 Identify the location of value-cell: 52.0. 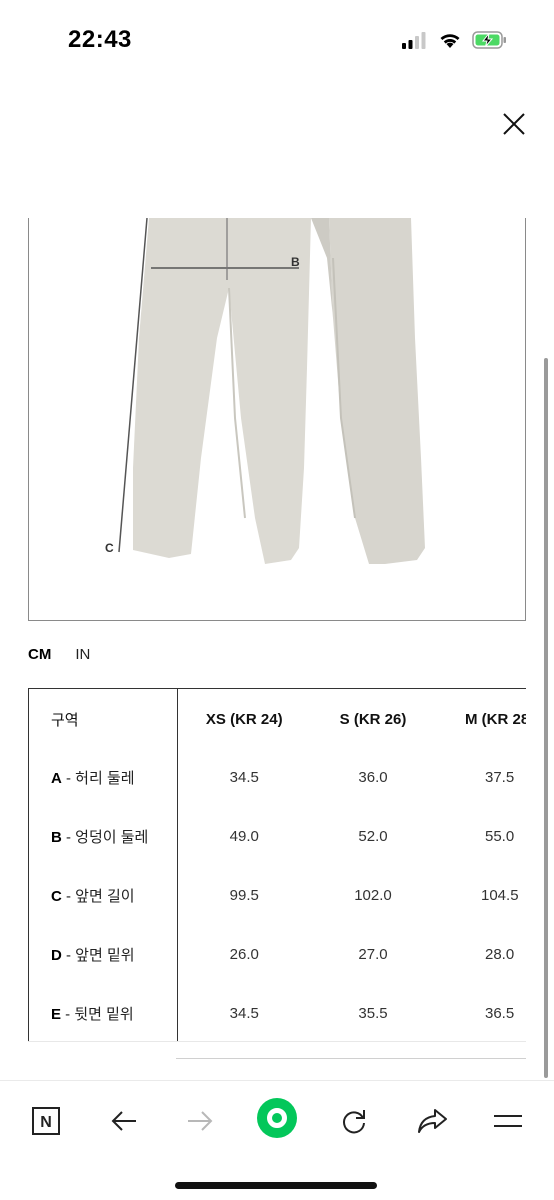
(373, 836).